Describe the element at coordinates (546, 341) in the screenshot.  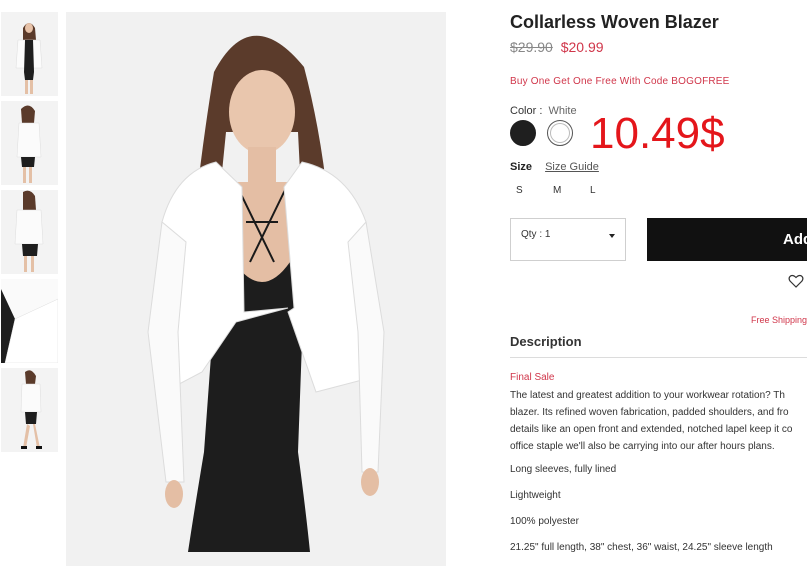
I see `description-heading: Description` at that location.